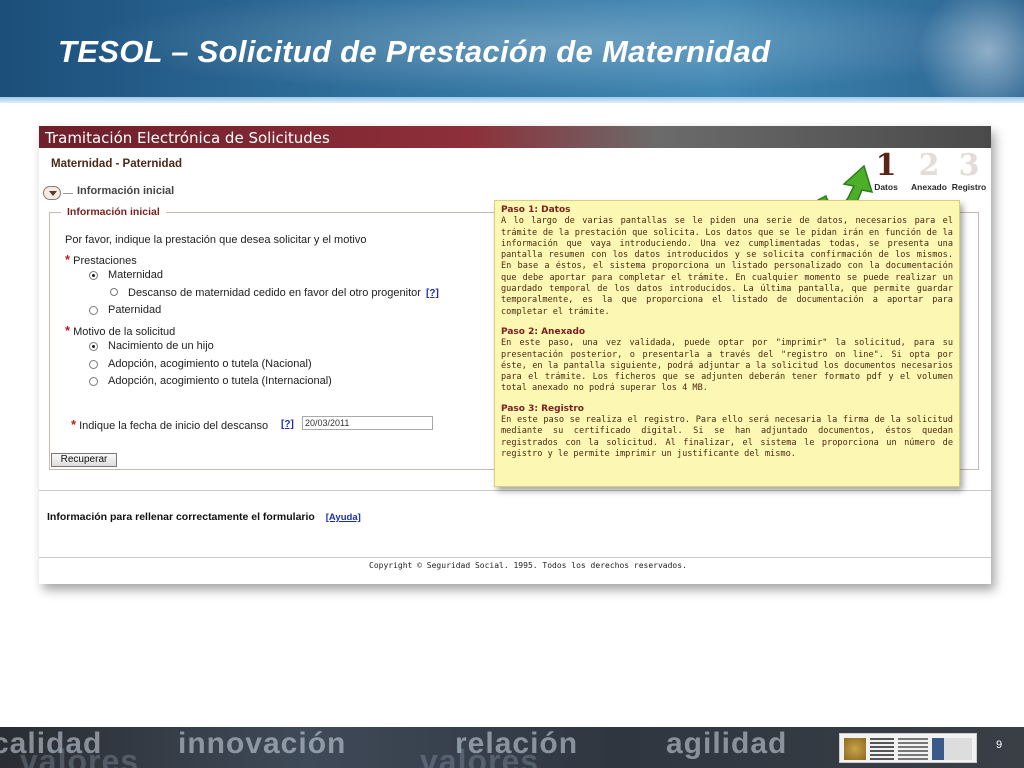  I want to click on collapse-section-toggle: Información inicial, so click(243, 193).